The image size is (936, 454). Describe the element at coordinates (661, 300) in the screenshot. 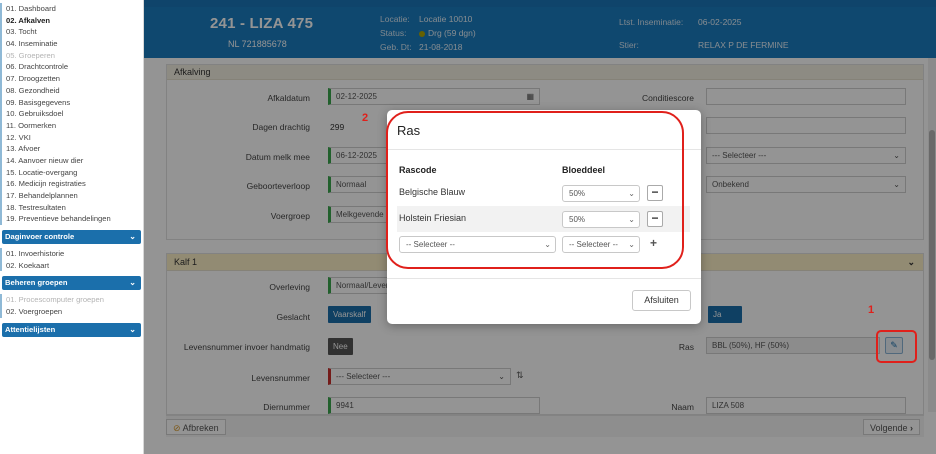

I see `afsluiten-button: Afsluiten` at that location.